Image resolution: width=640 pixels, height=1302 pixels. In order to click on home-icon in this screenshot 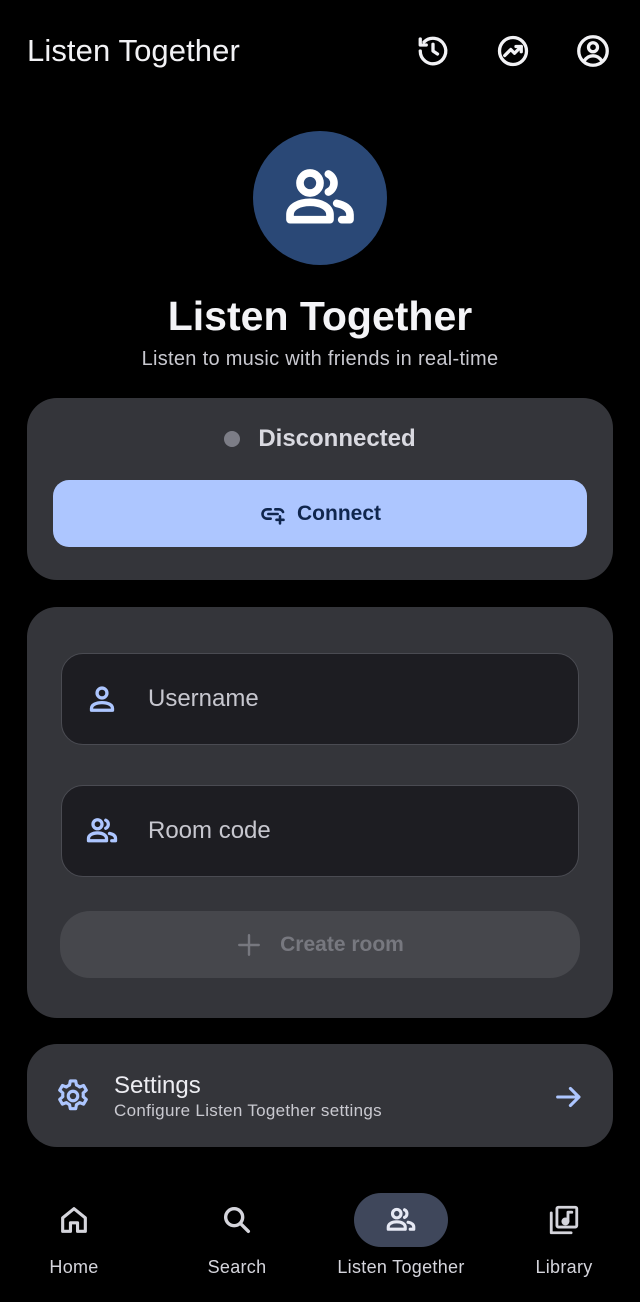, I will do `click(74, 1220)`.